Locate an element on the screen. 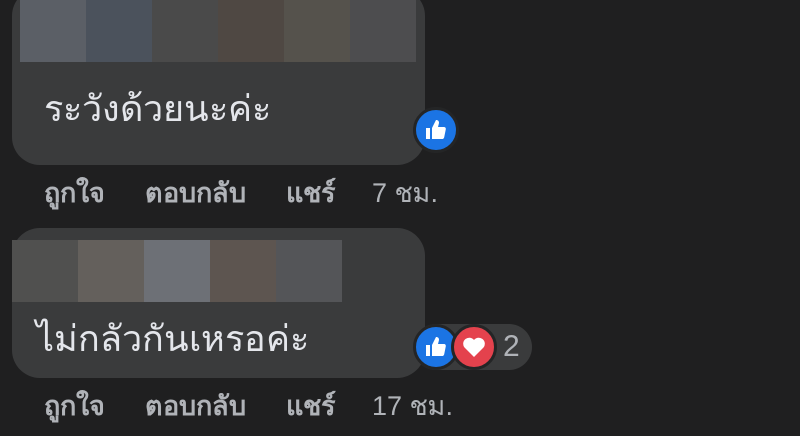 The width and height of the screenshot is (800, 436). comment-text: ไม่กลัวกันเหรอค่ะ is located at coordinates (218, 339).